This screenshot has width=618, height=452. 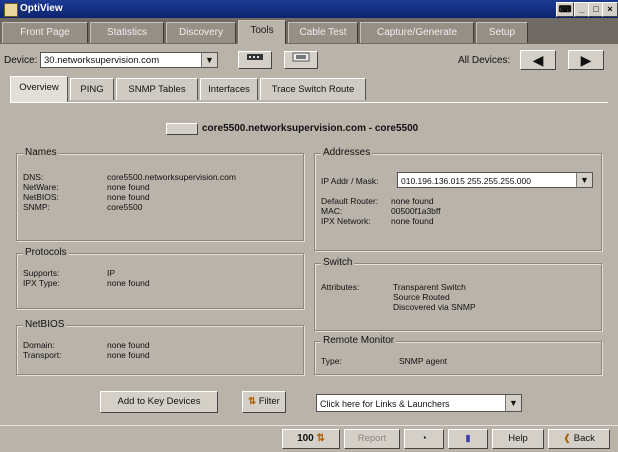 I want to click on links-launchers-select: Click here for Links & Launchers ▼, so click(x=419, y=403).